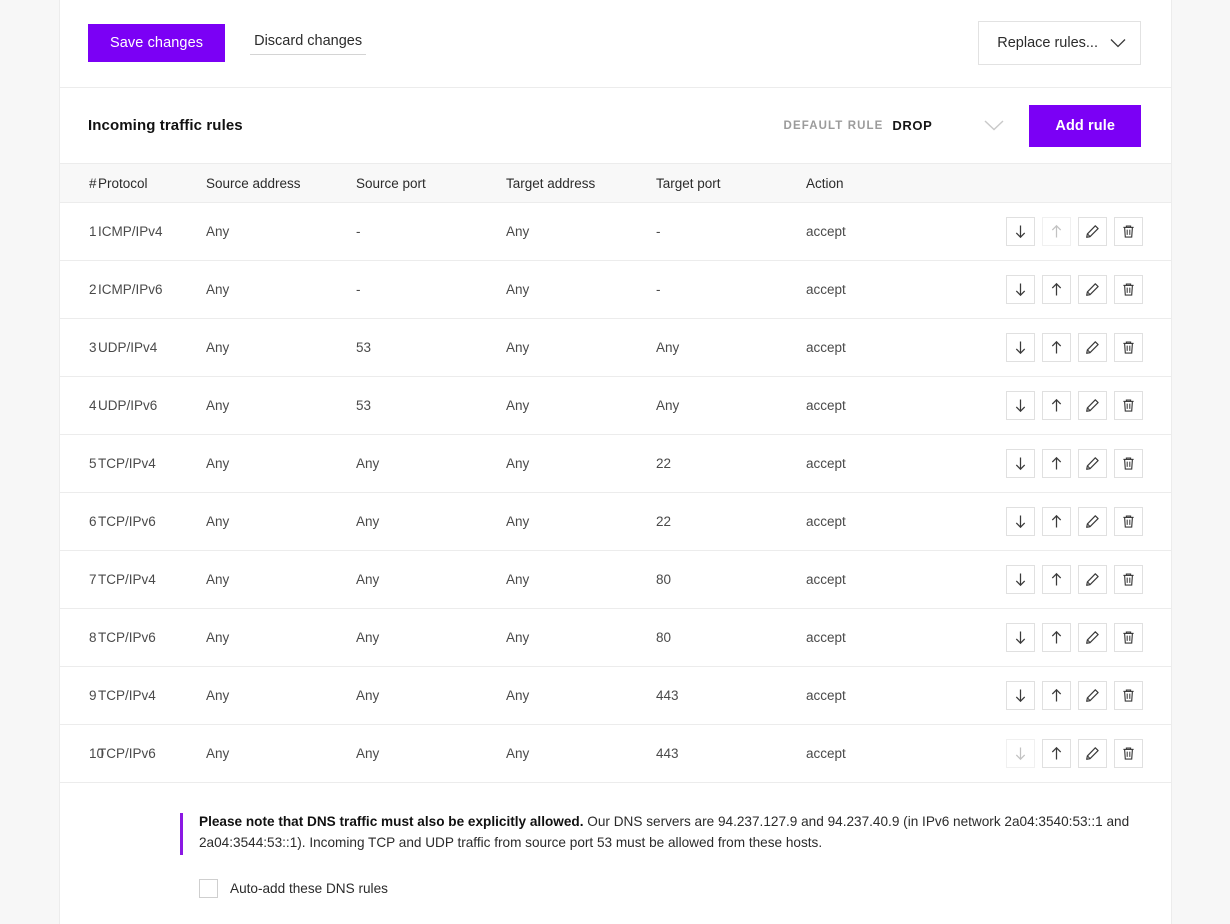  I want to click on rule-target-port: Any, so click(731, 347).